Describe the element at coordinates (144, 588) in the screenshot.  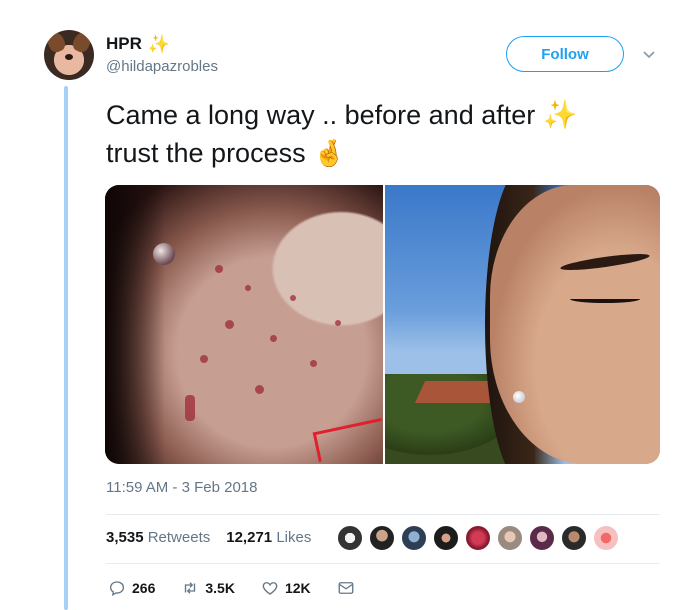
I see `reply-count: 266` at that location.